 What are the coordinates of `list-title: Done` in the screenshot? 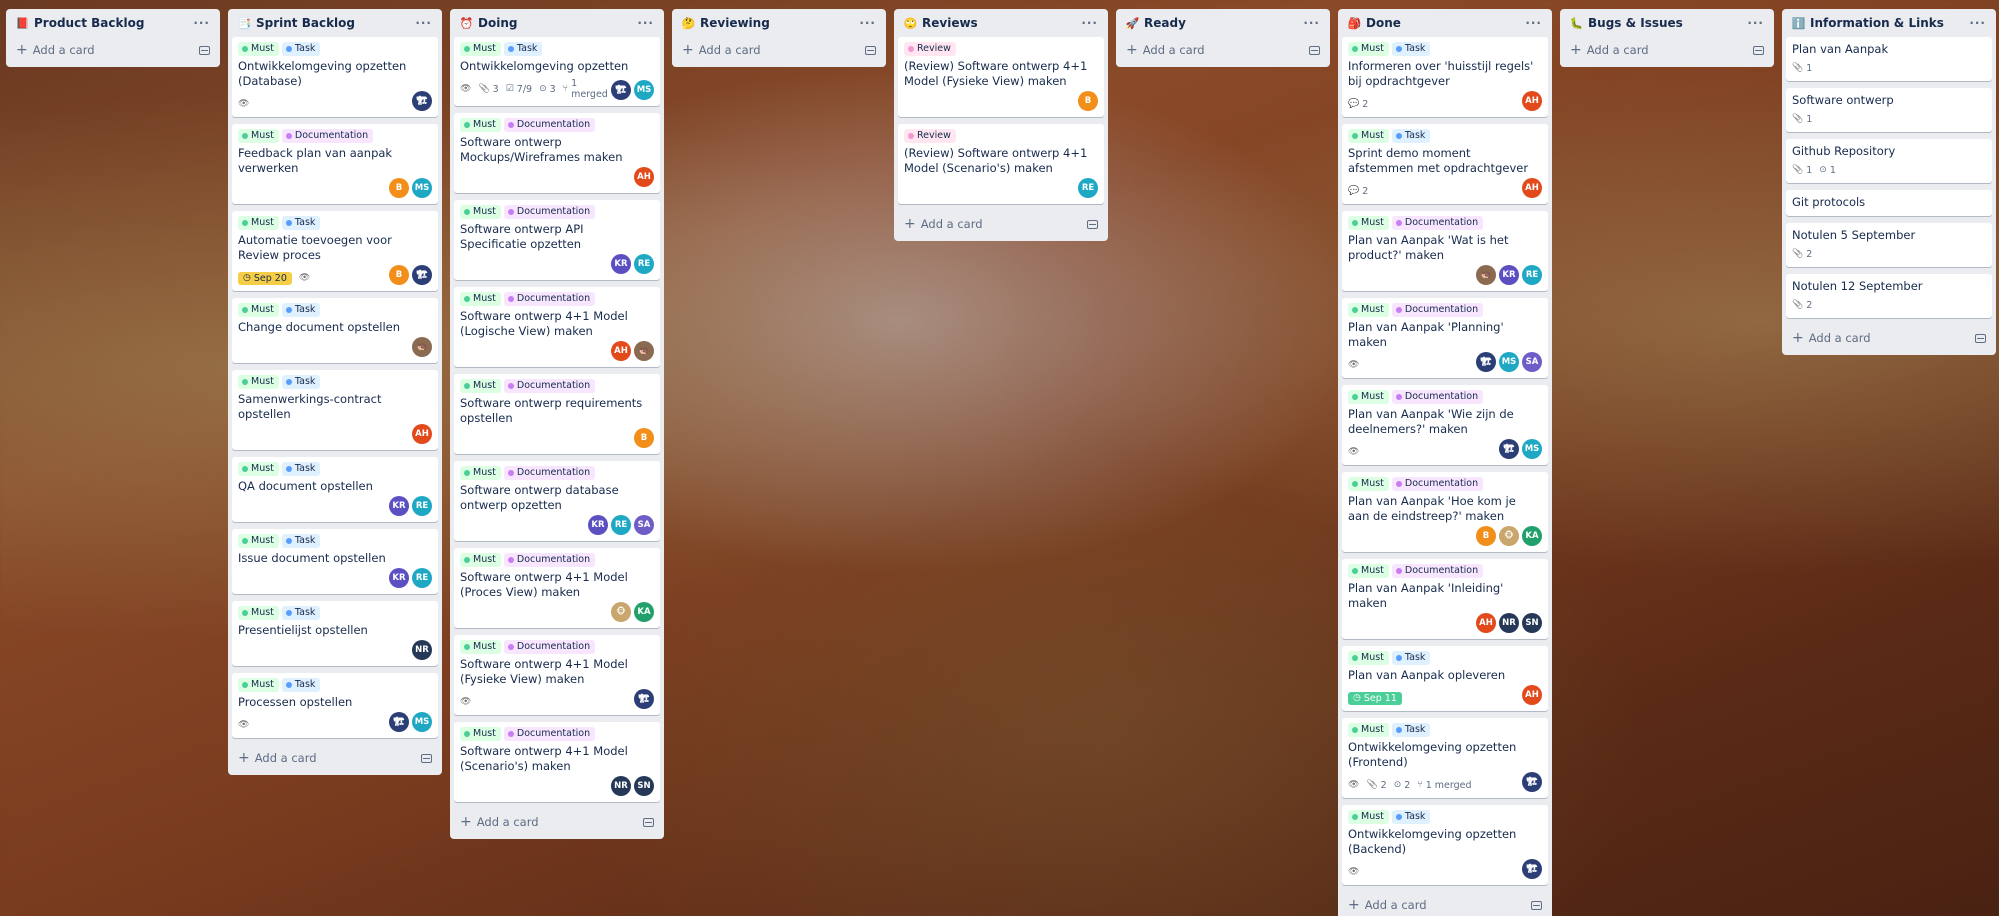 It's located at (1445, 23).